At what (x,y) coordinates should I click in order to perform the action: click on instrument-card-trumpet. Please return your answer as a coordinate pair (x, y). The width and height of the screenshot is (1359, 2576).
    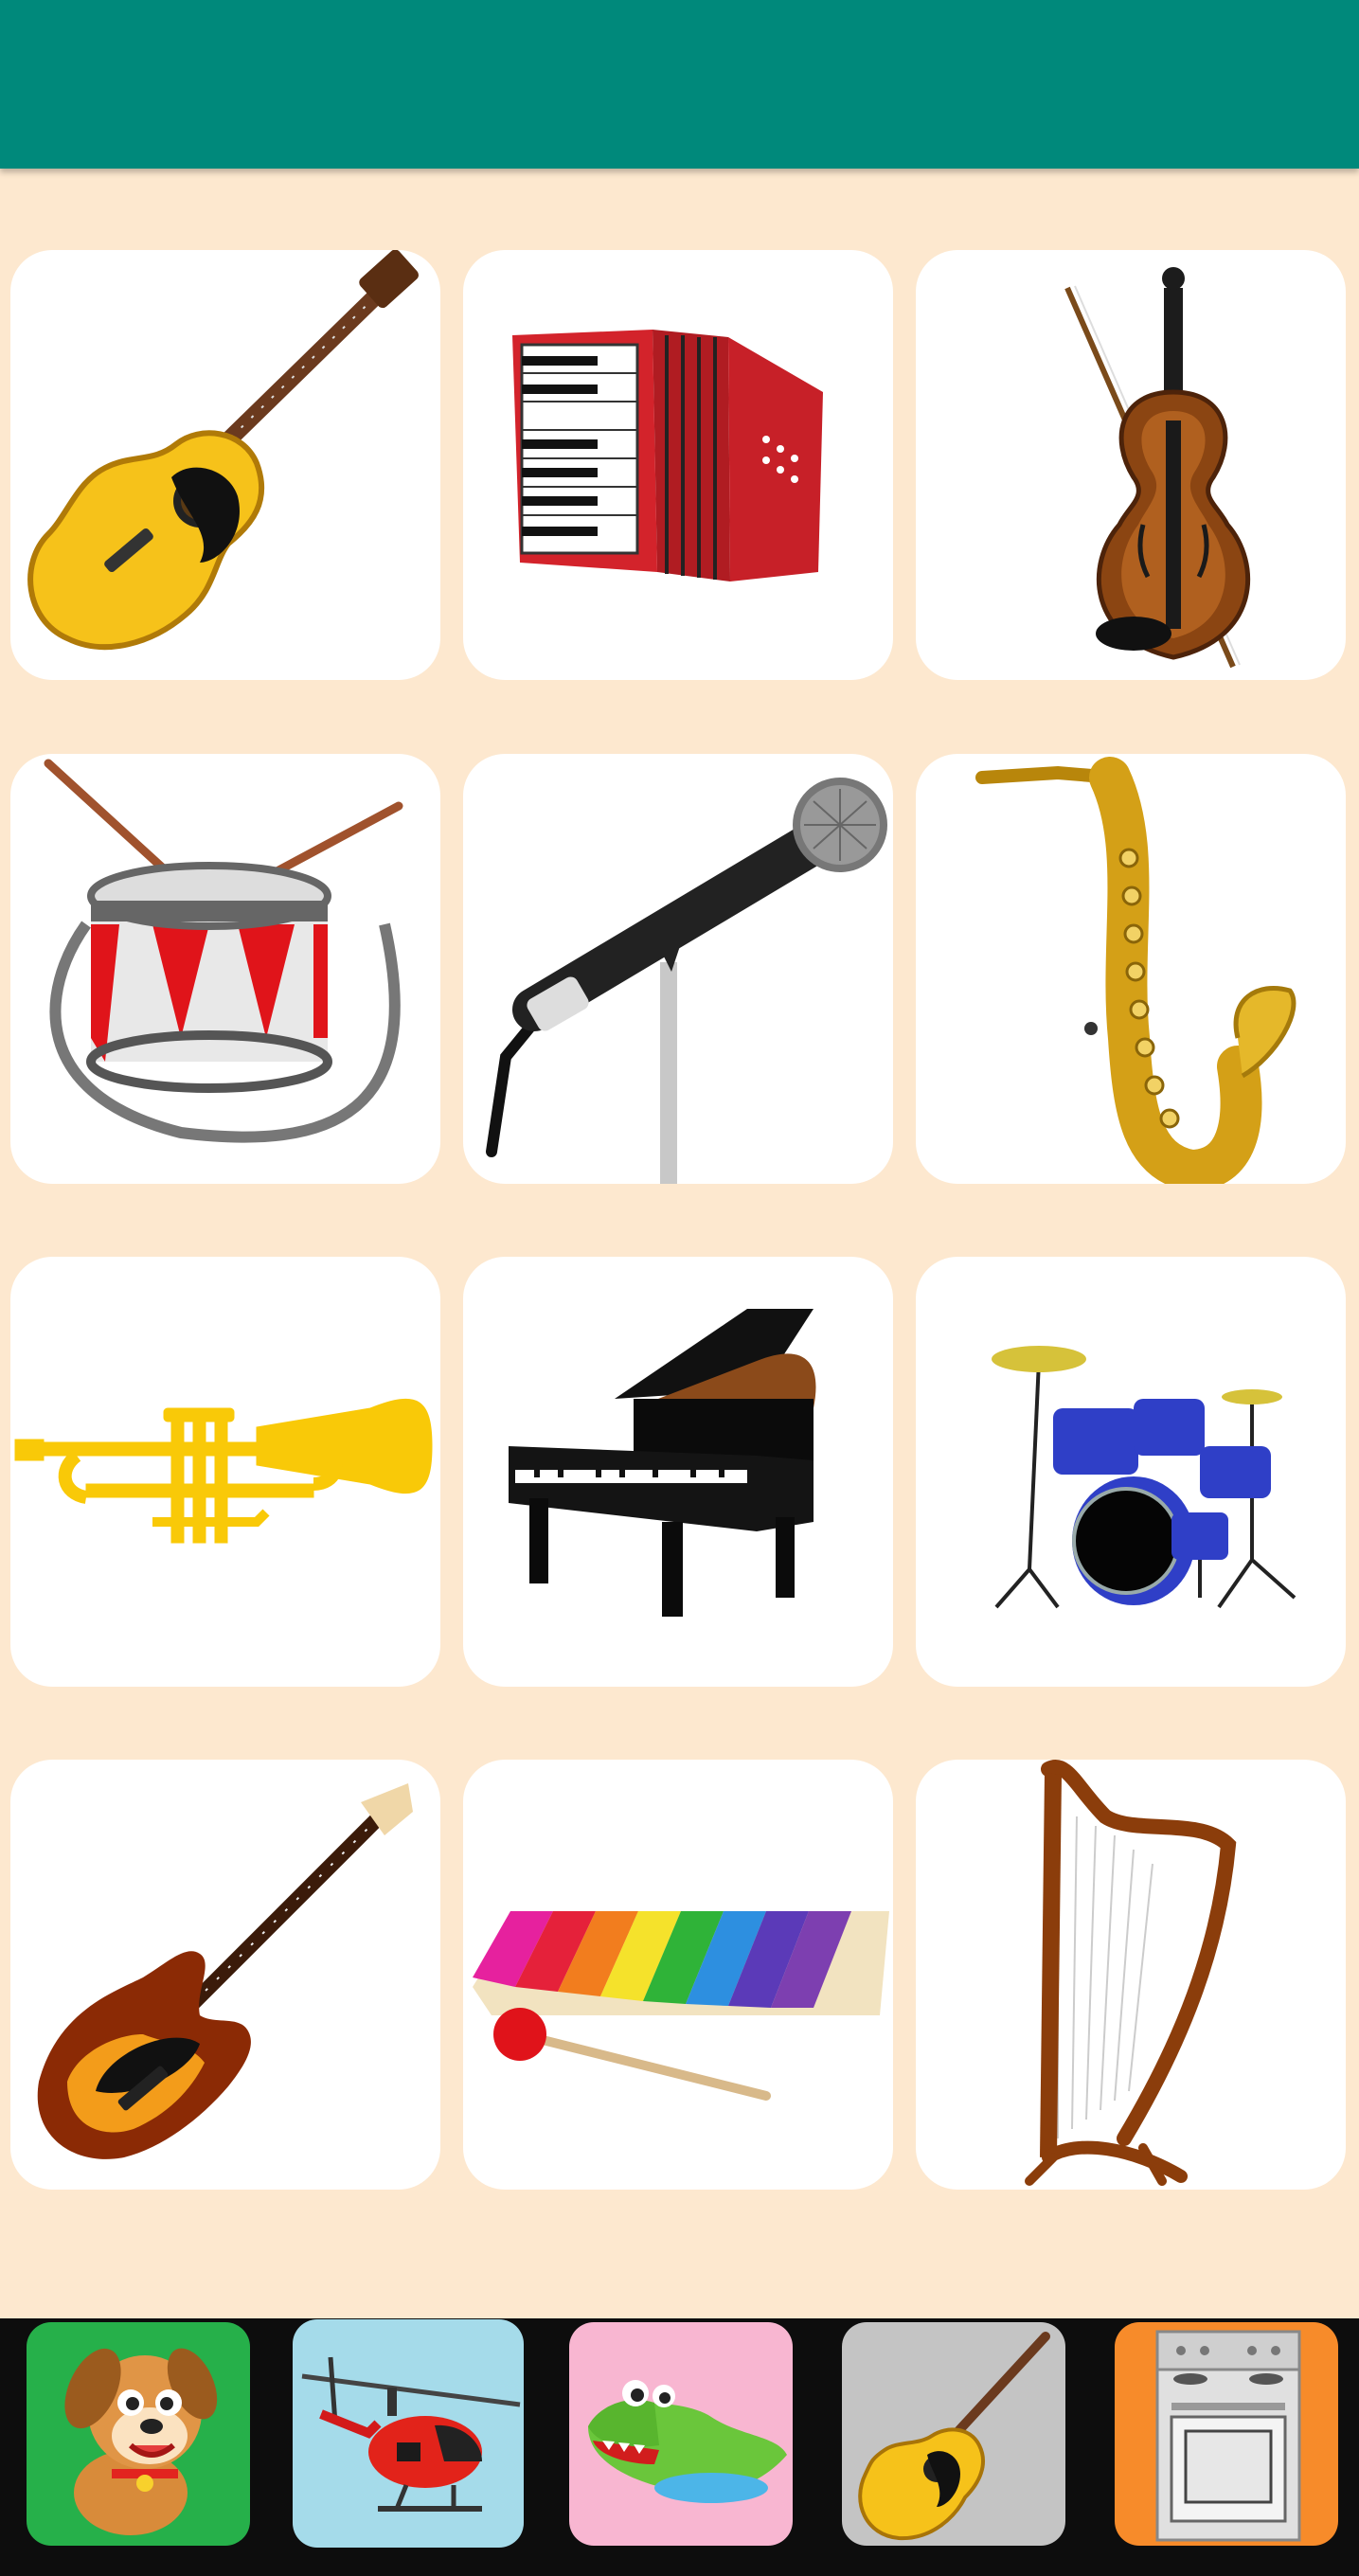
    Looking at the image, I should click on (225, 1472).